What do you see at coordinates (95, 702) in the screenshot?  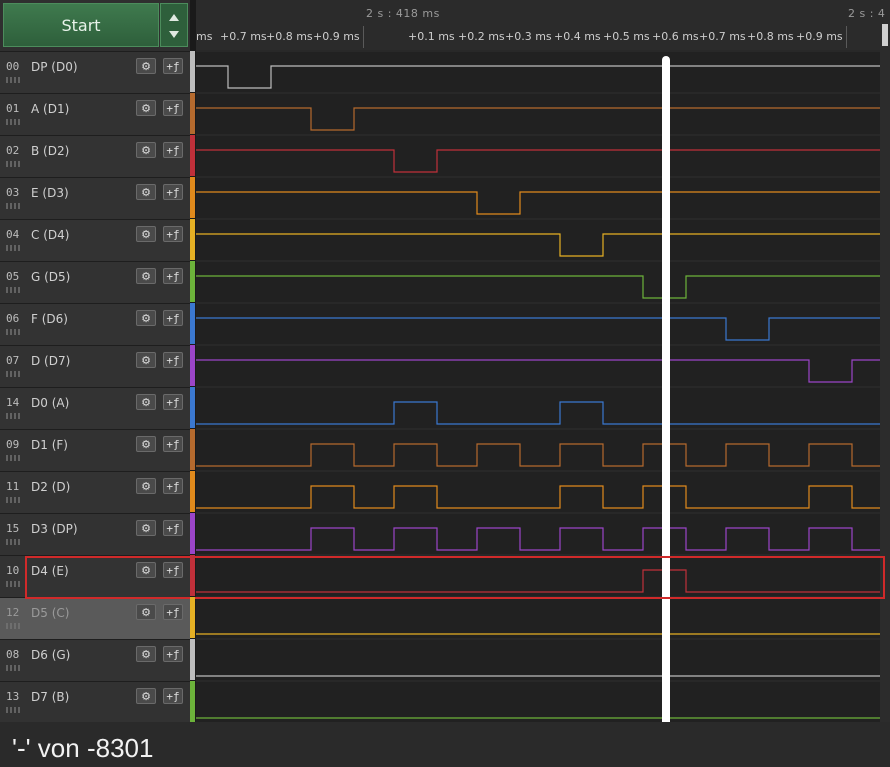 I see `channel-row: 13 D7 (B) ⚙ +ƒ` at bounding box center [95, 702].